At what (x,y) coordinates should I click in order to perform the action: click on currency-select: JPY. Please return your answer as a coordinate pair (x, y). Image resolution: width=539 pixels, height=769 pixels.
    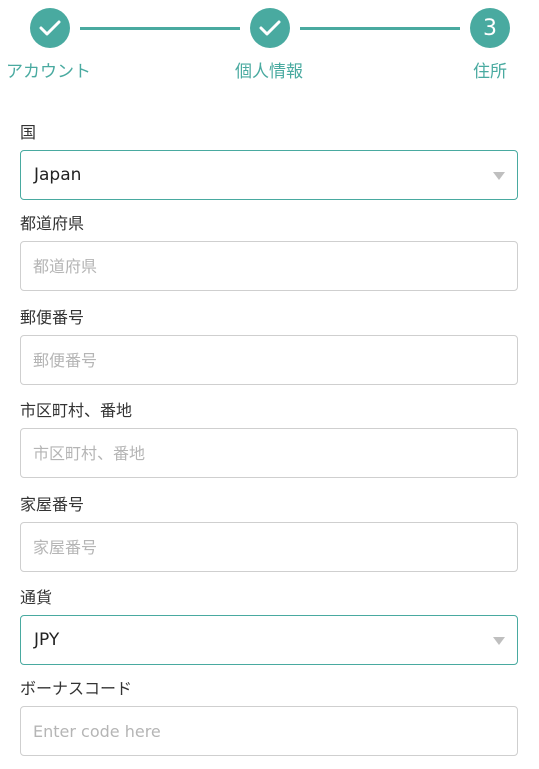
    Looking at the image, I should click on (269, 640).